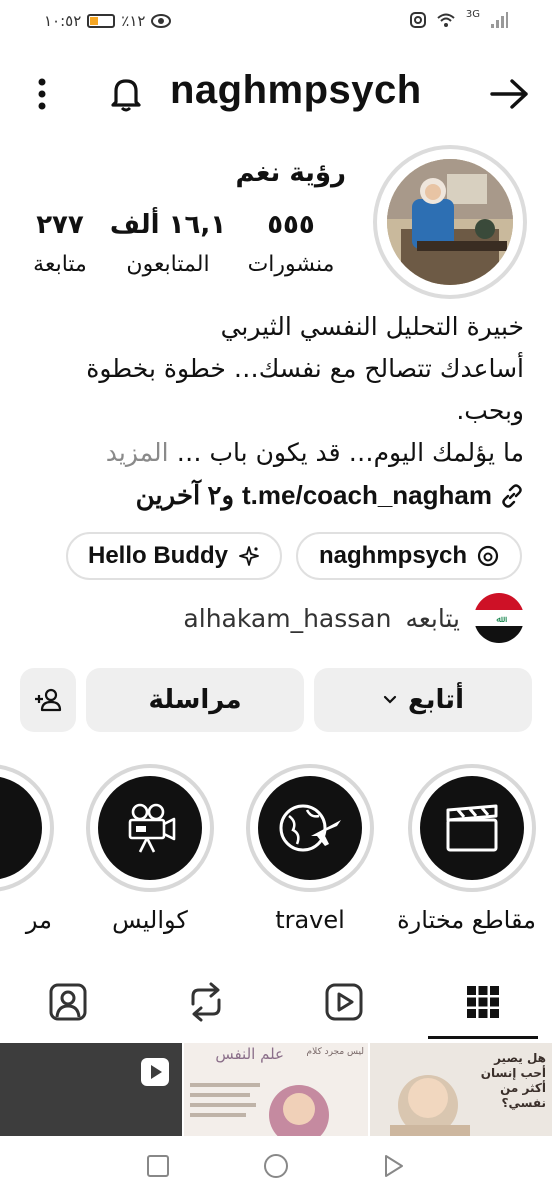 The height and width of the screenshot is (1196, 552). Describe the element at coordinates (372, 326) in the screenshot. I see `bio-line: خبيرة التحليل النفسي الثيربي` at that location.